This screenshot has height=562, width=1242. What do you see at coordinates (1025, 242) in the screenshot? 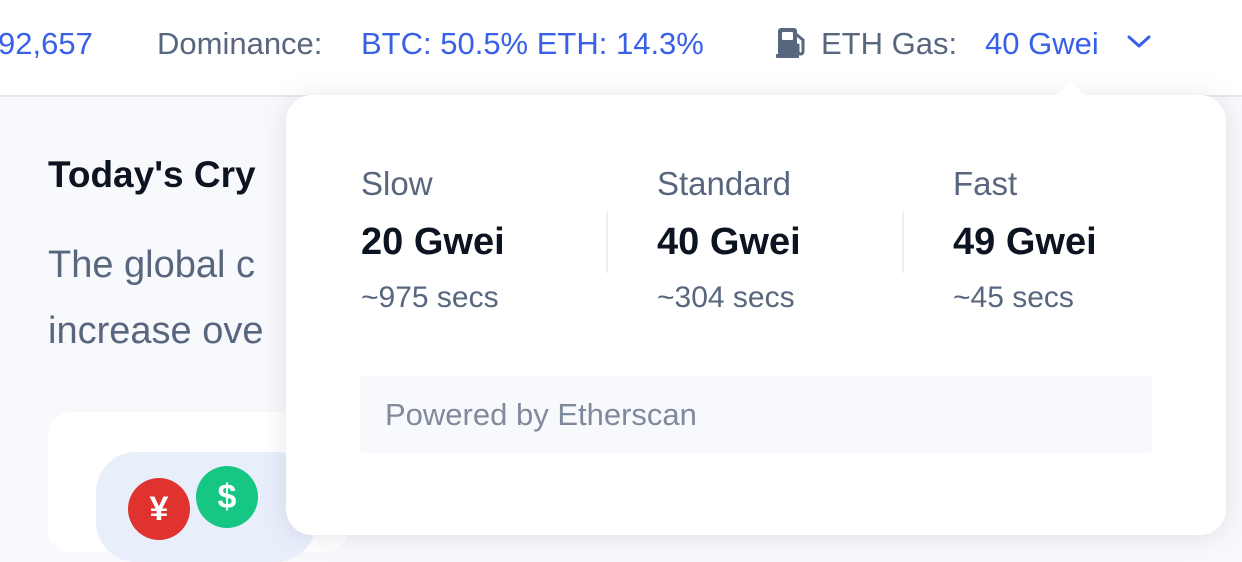
I see `gas-tier-price: 49 Gwei` at bounding box center [1025, 242].